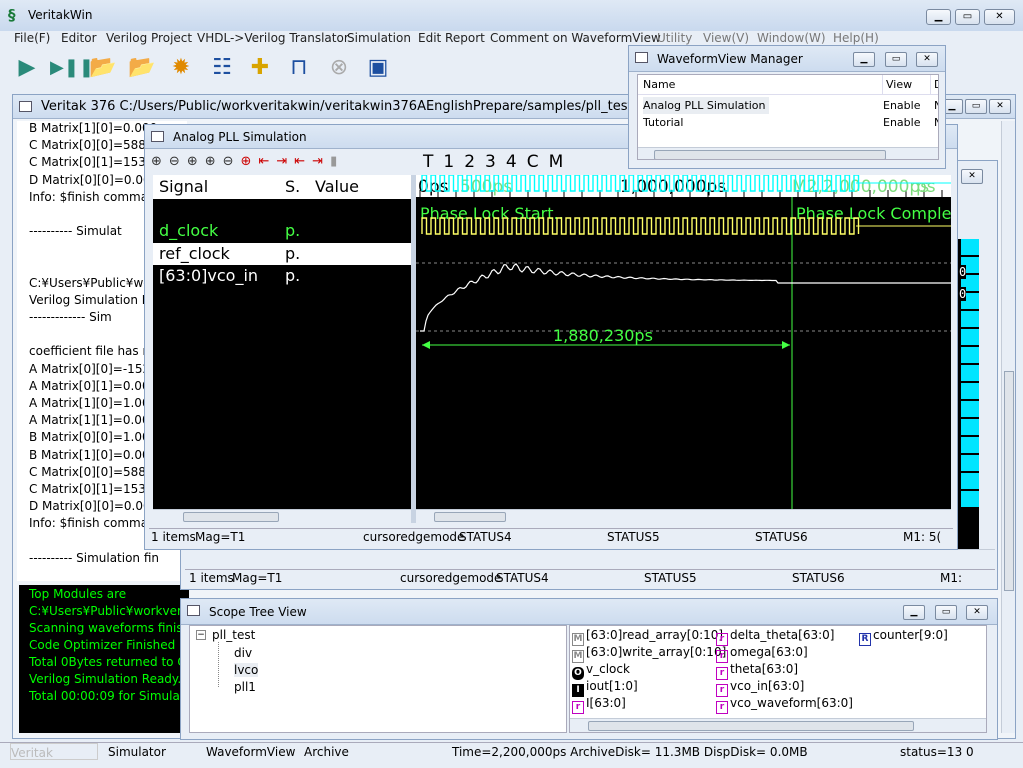 The image size is (1023, 768). What do you see at coordinates (160, 161) in the screenshot?
I see `zoom-in-icon: ⊕` at bounding box center [160, 161].